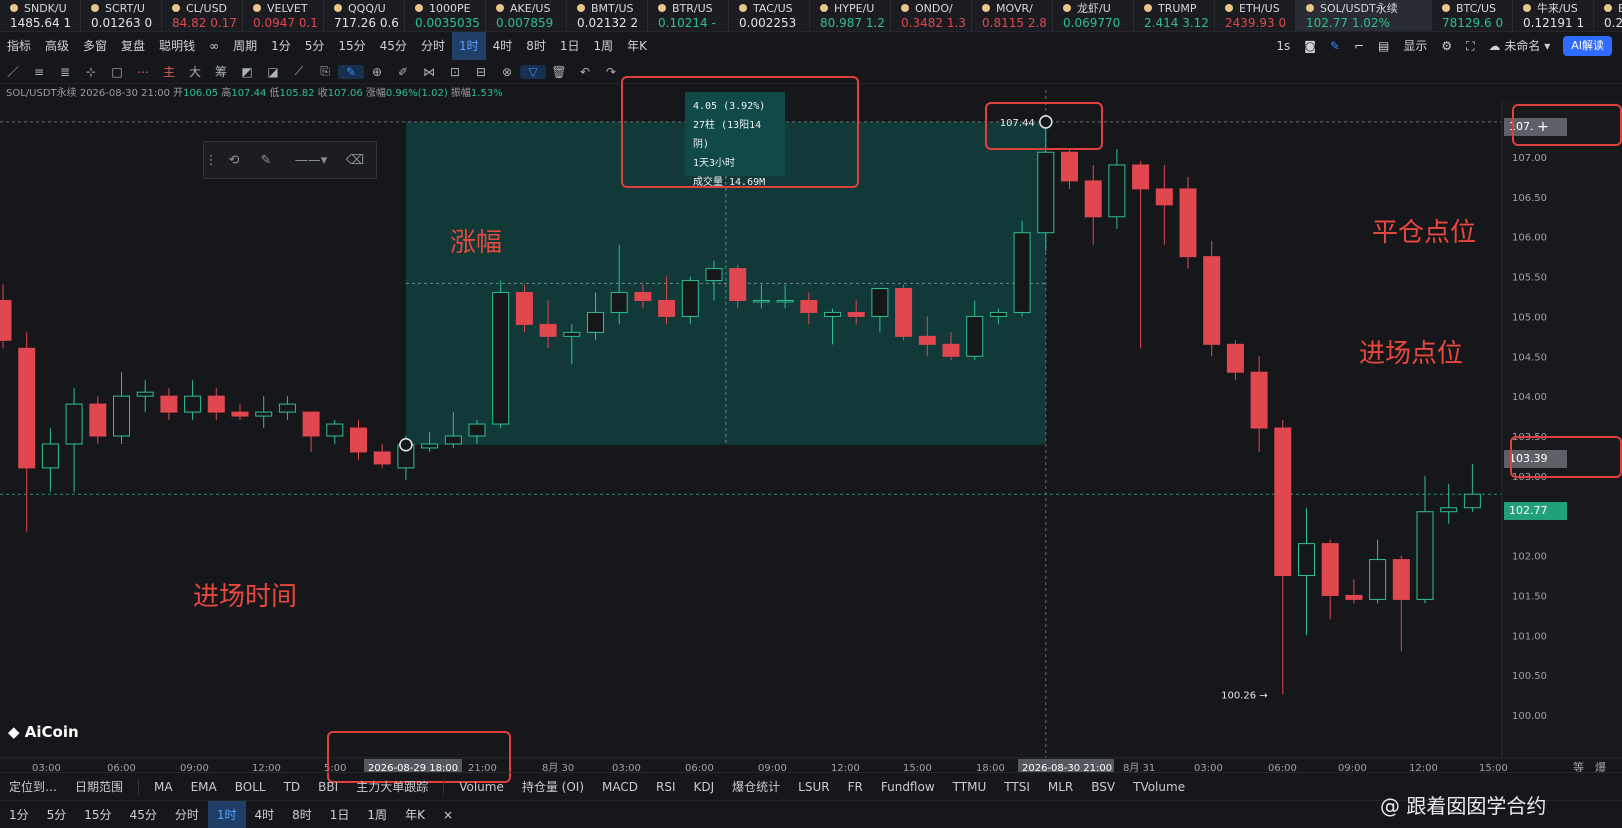 The height and width of the screenshot is (828, 1622). I want to click on sub-indicator-tab: KDJ, so click(704, 787).